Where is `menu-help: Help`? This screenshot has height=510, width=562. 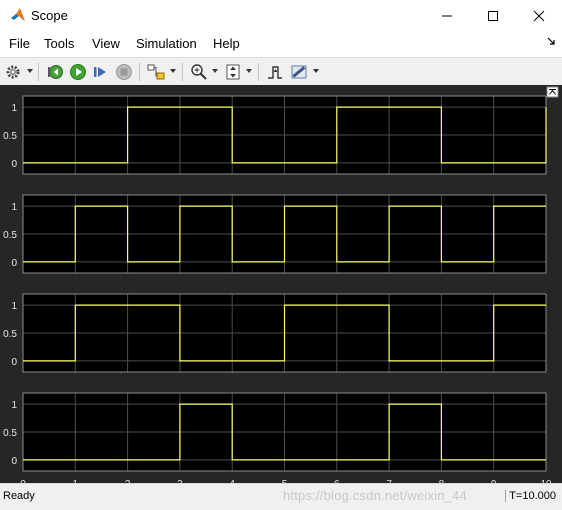
menu-help: Help is located at coordinates (226, 43).